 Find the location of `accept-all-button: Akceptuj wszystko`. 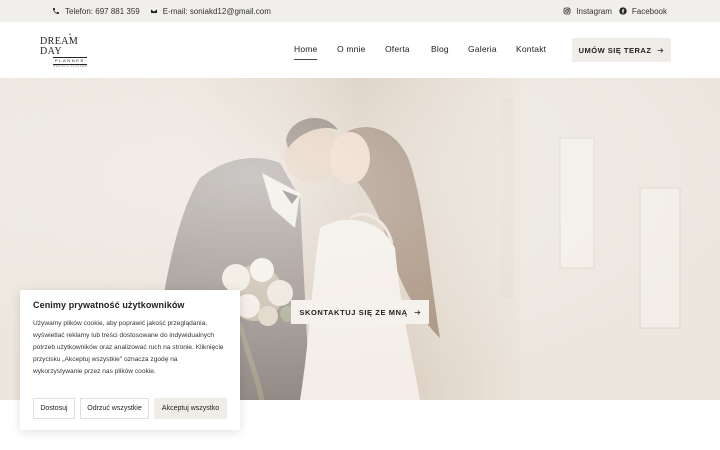

accept-all-button: Akceptuj wszystko is located at coordinates (190, 408).